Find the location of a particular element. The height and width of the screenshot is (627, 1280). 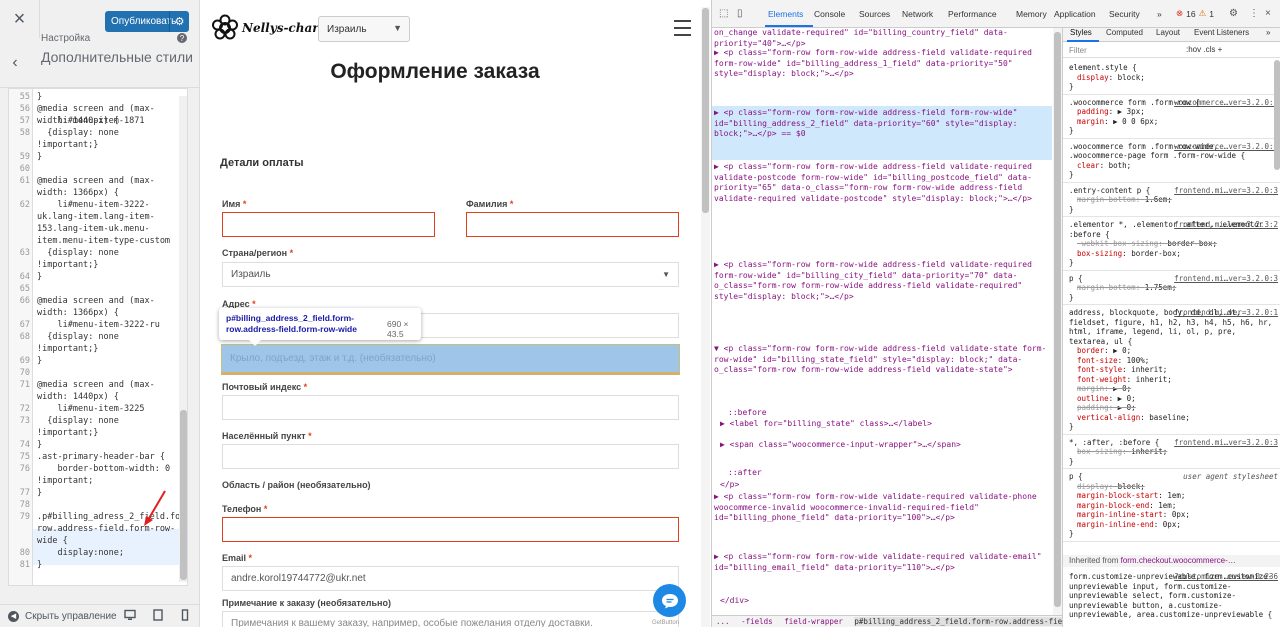

preview-scrollbar-thumb is located at coordinates (705, 110).